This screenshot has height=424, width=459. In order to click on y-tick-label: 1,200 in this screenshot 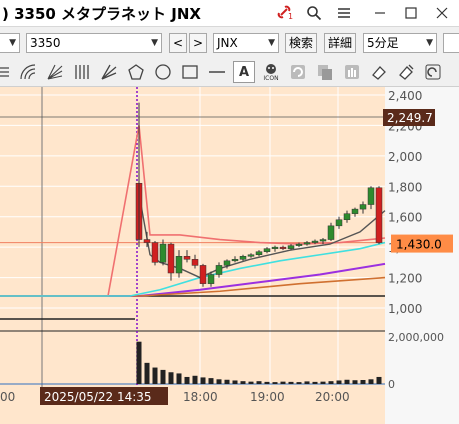, I will do `click(405, 279)`.